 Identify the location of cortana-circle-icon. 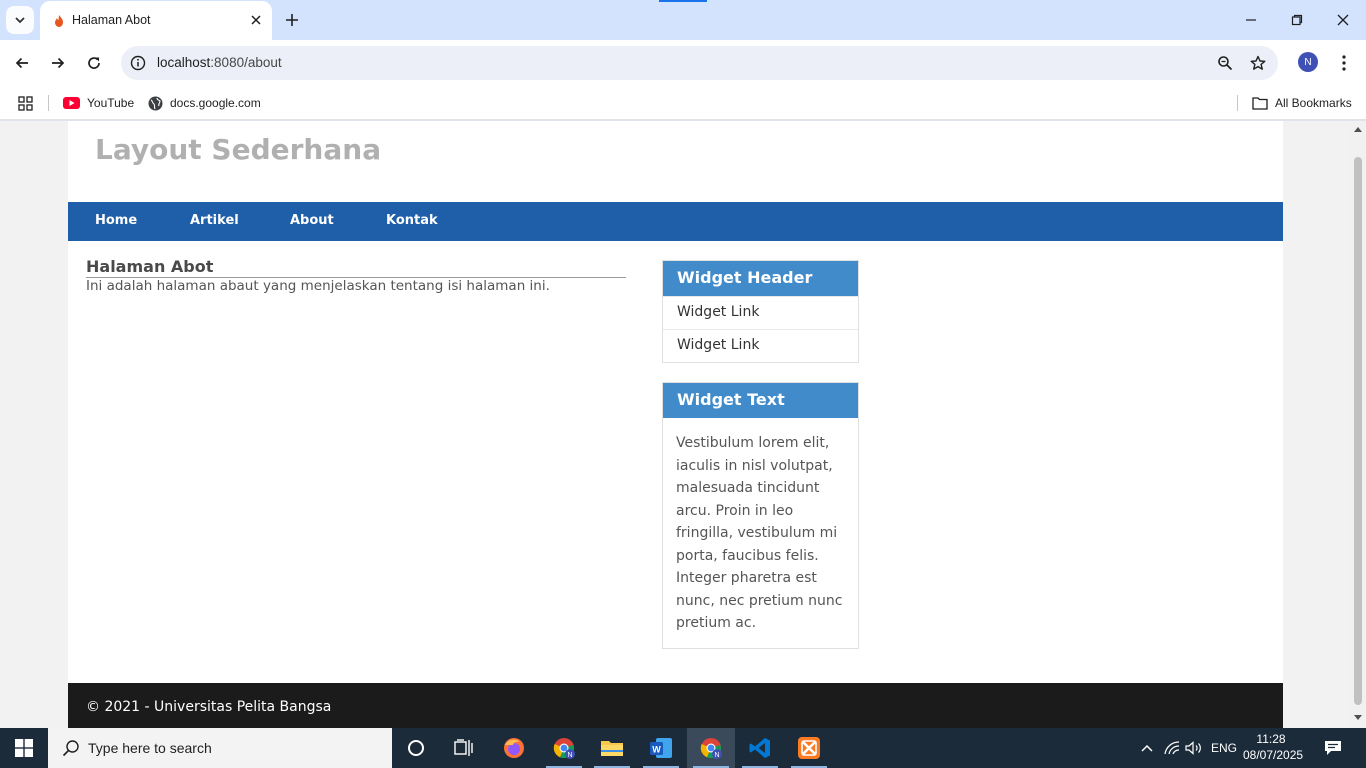
(416, 748).